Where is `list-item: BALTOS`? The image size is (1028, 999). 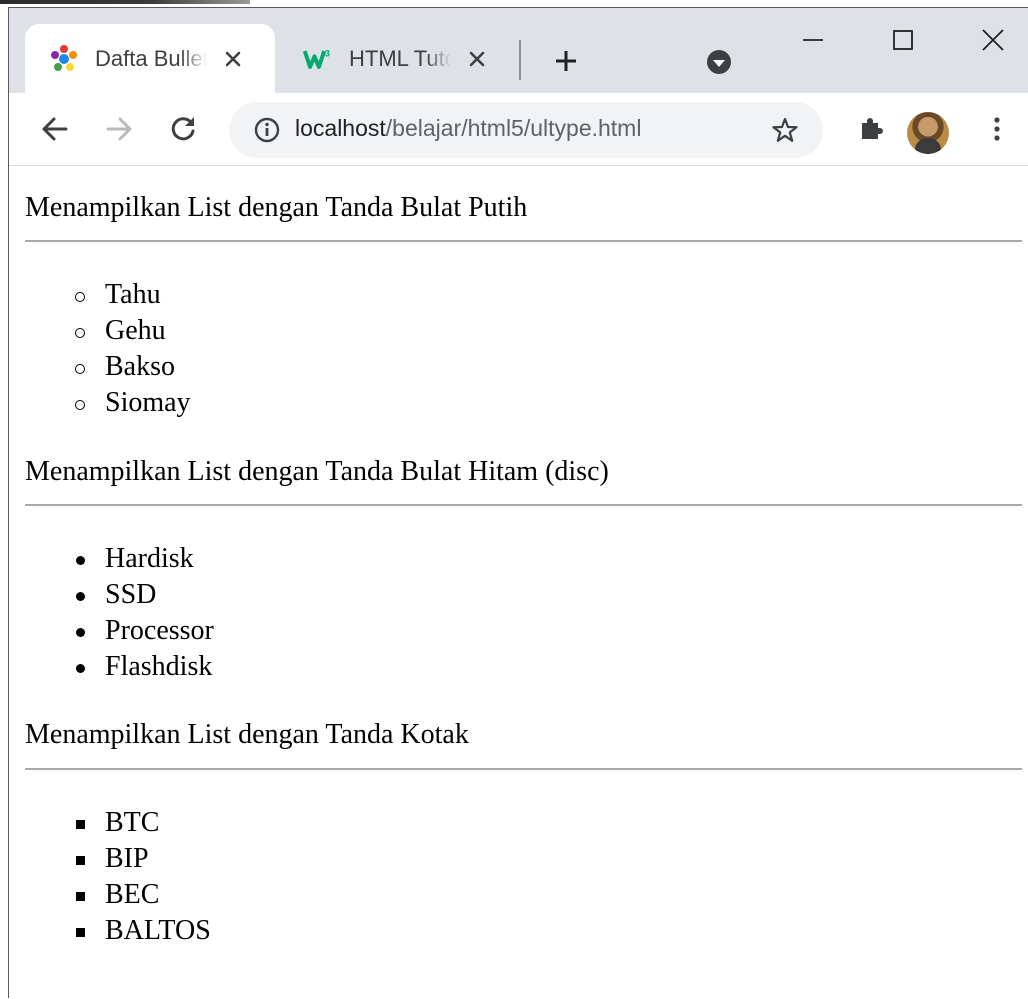
list-item: BALTOS is located at coordinates (143, 931).